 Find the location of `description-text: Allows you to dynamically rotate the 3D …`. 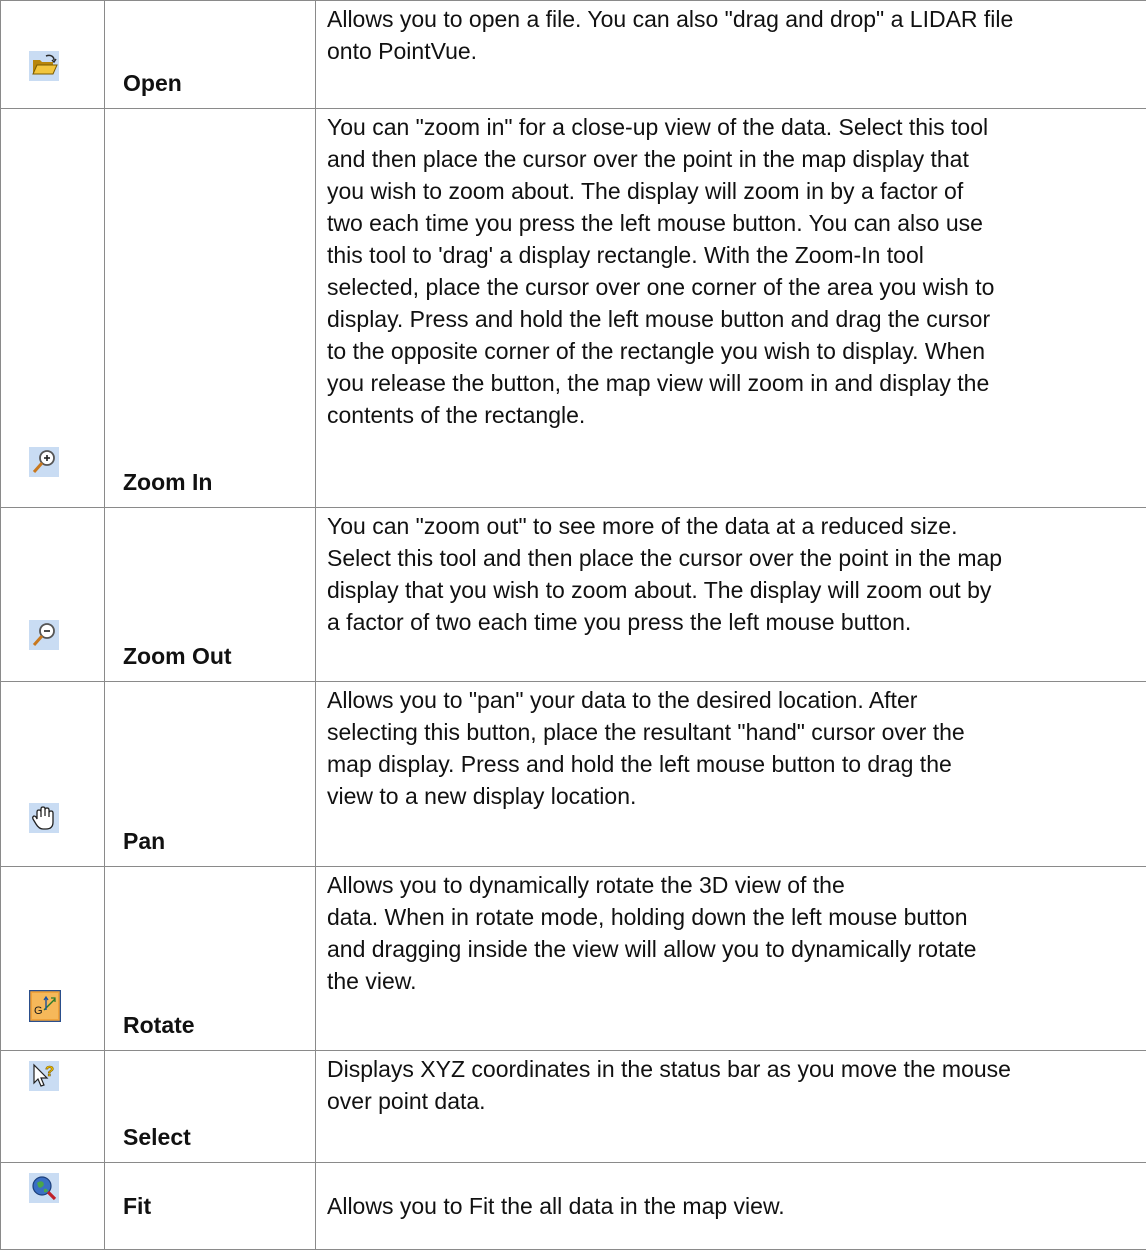

description-text: Allows you to dynamically rotate the 3D … is located at coordinates (732, 933).